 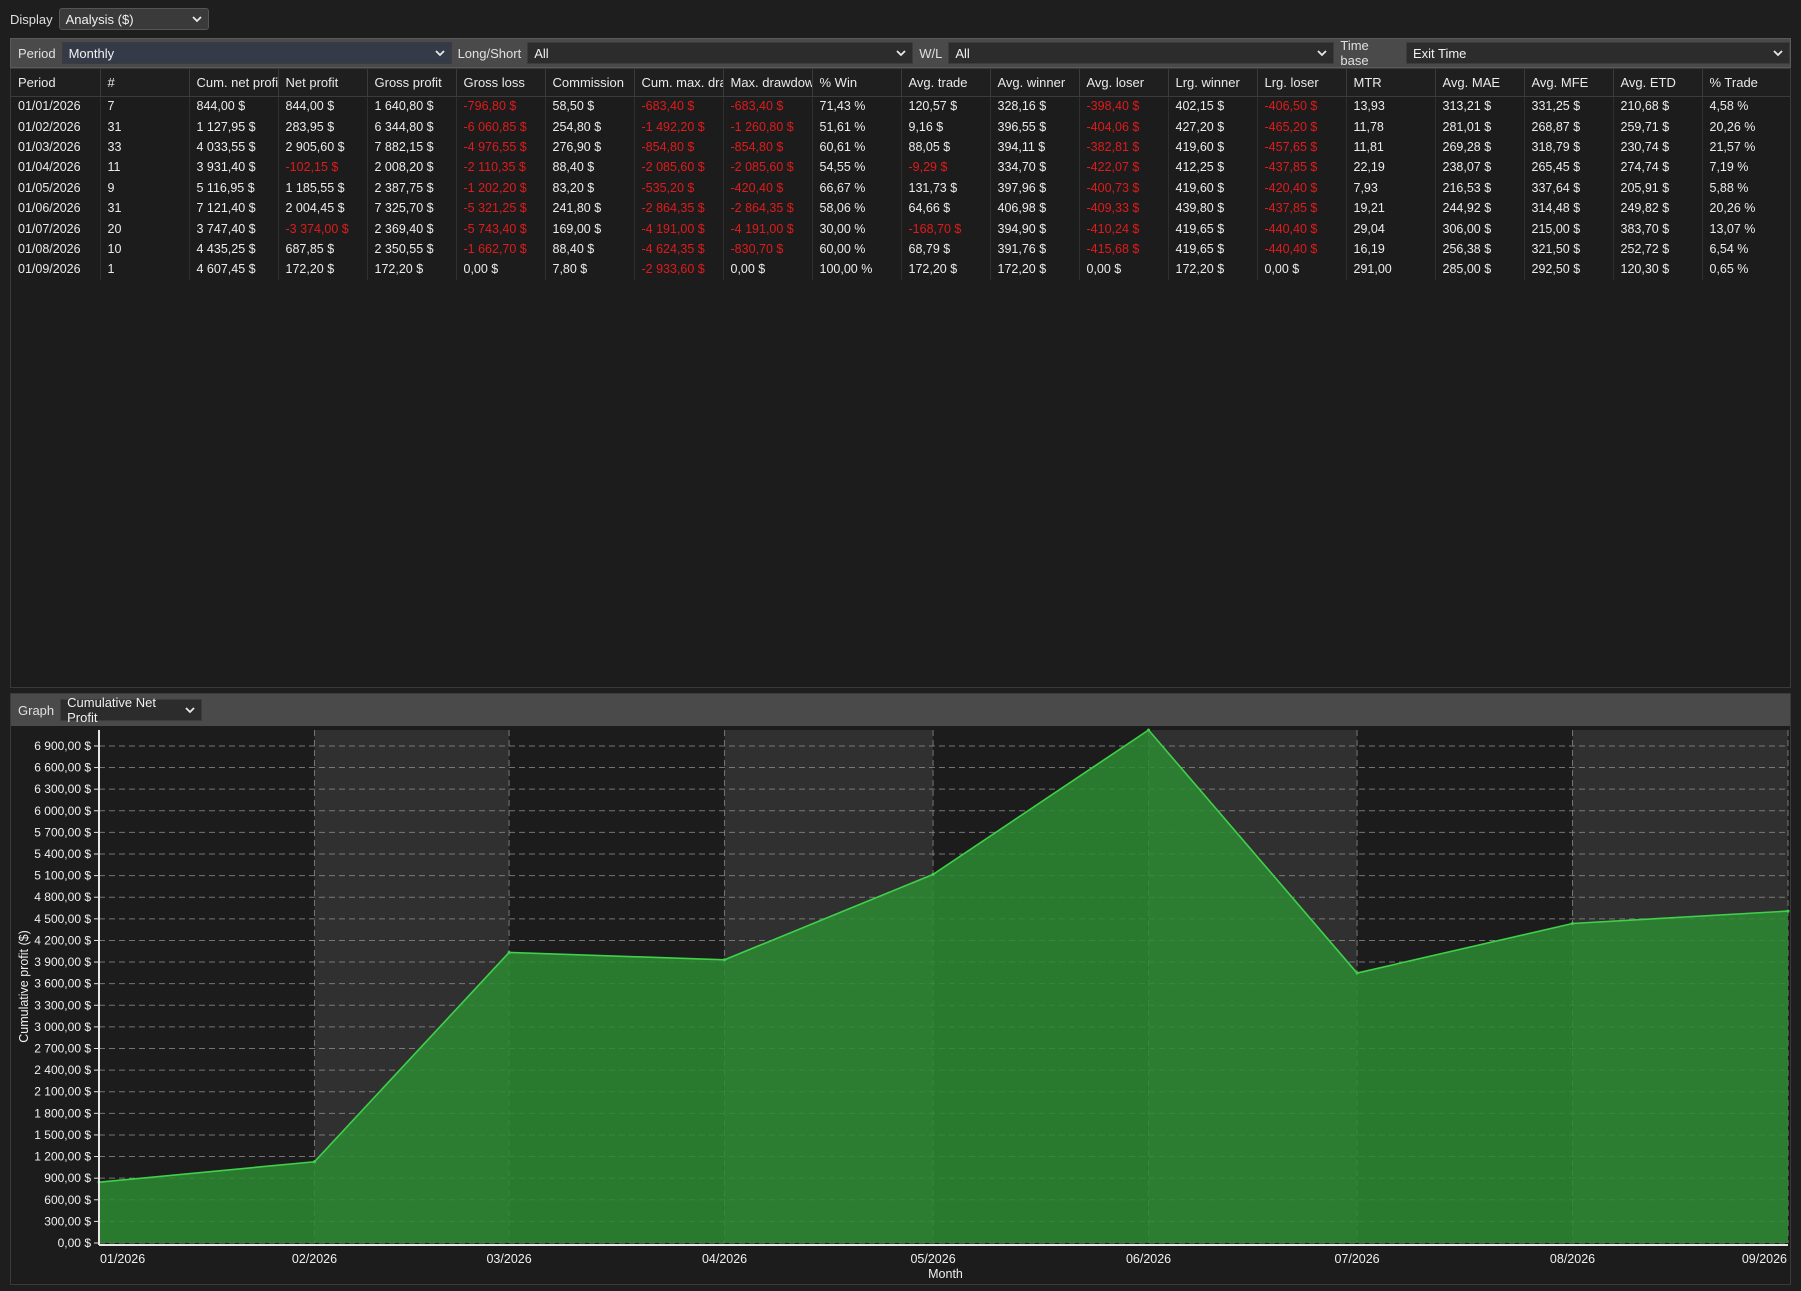 I want to click on x-tick-label: 02/2026, so click(x=314, y=1259).